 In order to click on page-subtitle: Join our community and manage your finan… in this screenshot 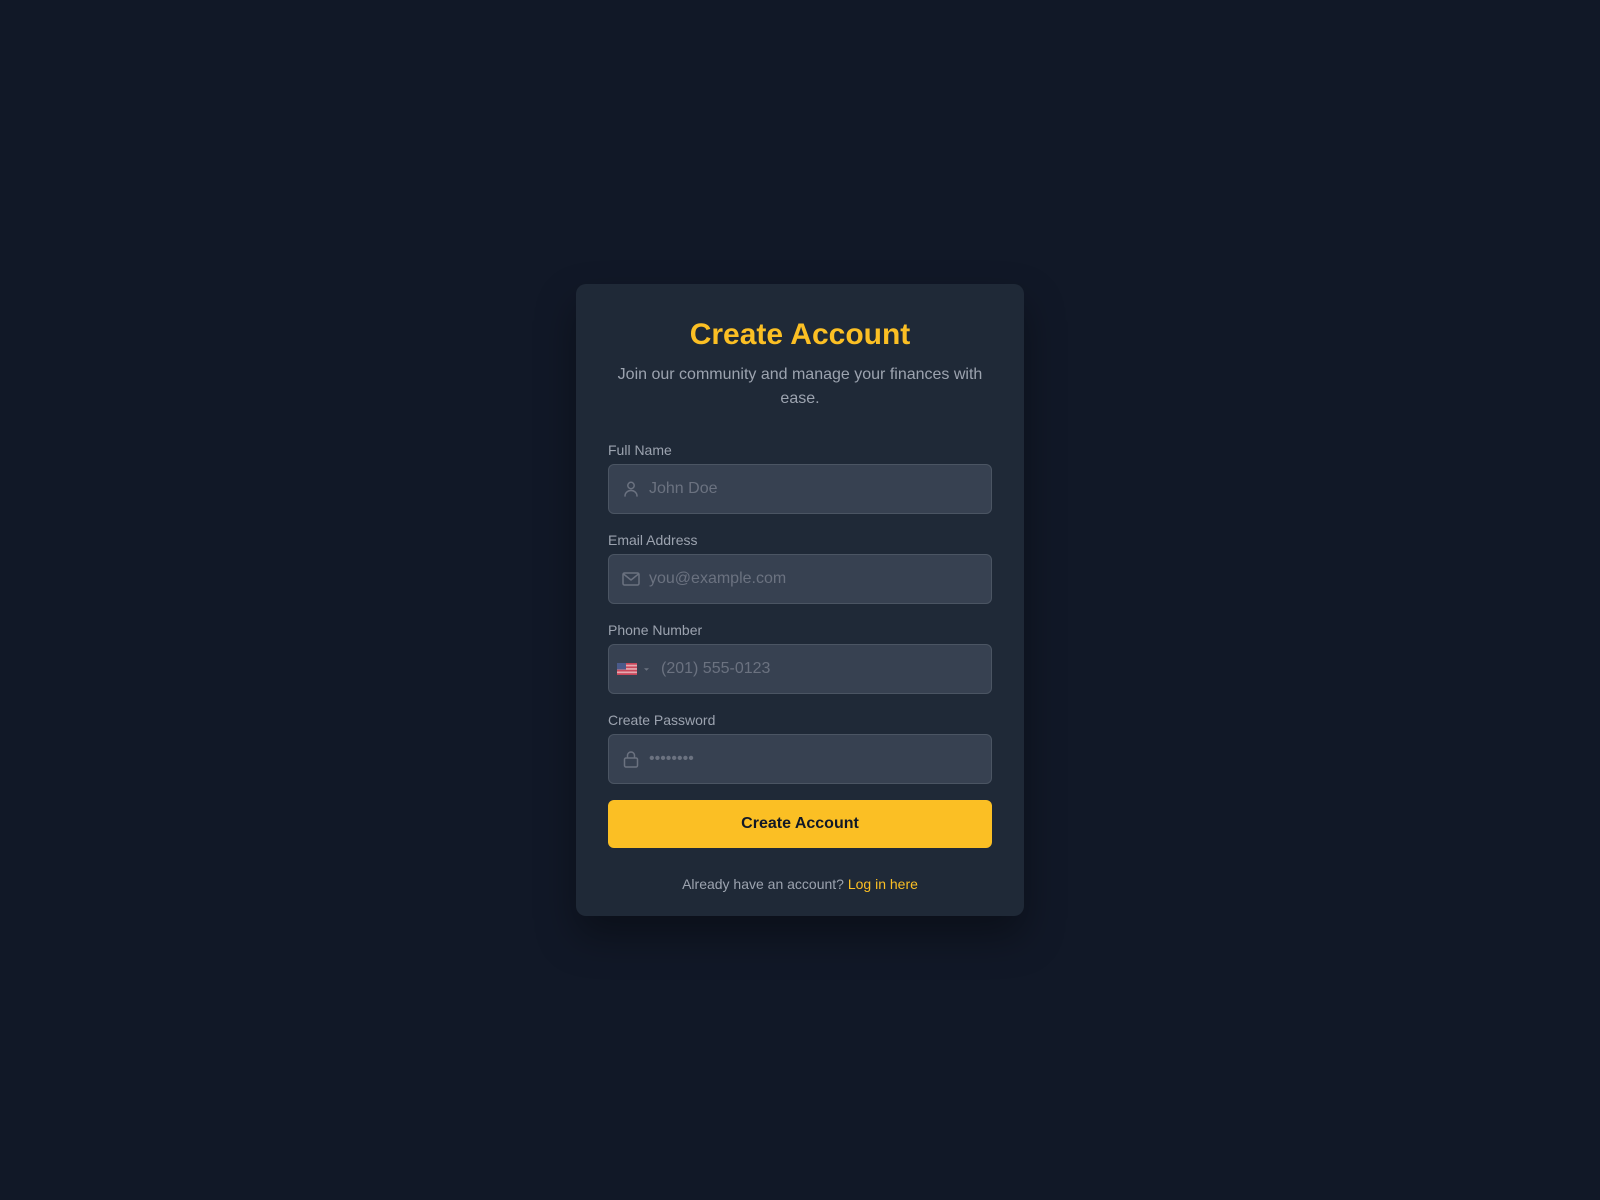, I will do `click(800, 386)`.